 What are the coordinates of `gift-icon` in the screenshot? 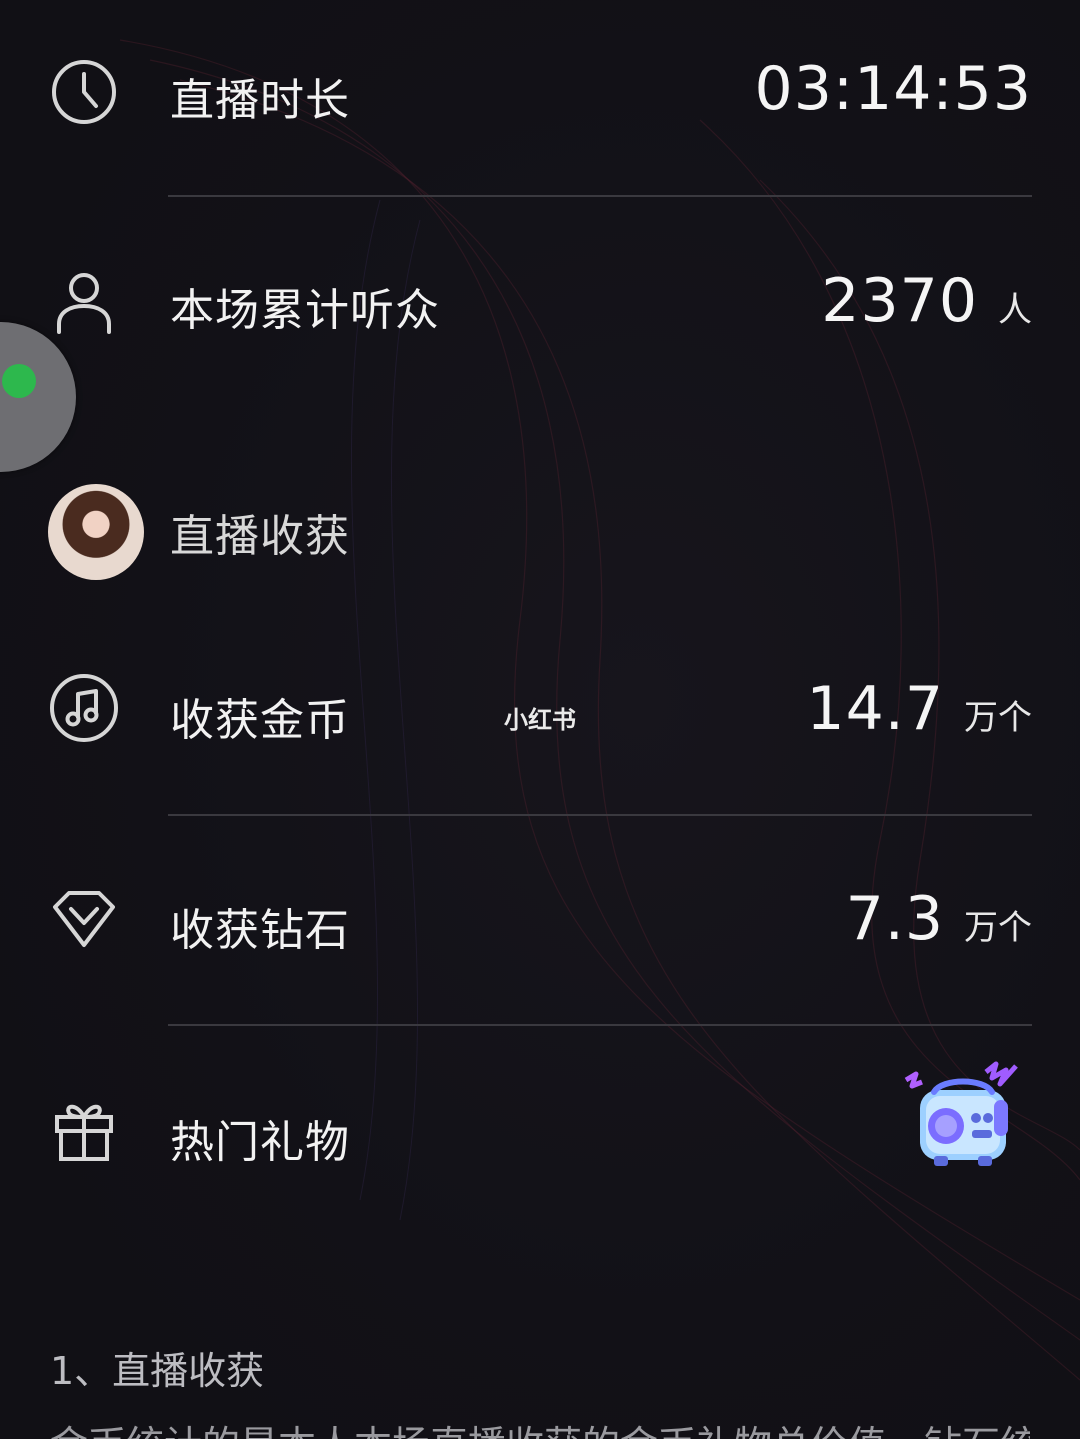 It's located at (84, 1130).